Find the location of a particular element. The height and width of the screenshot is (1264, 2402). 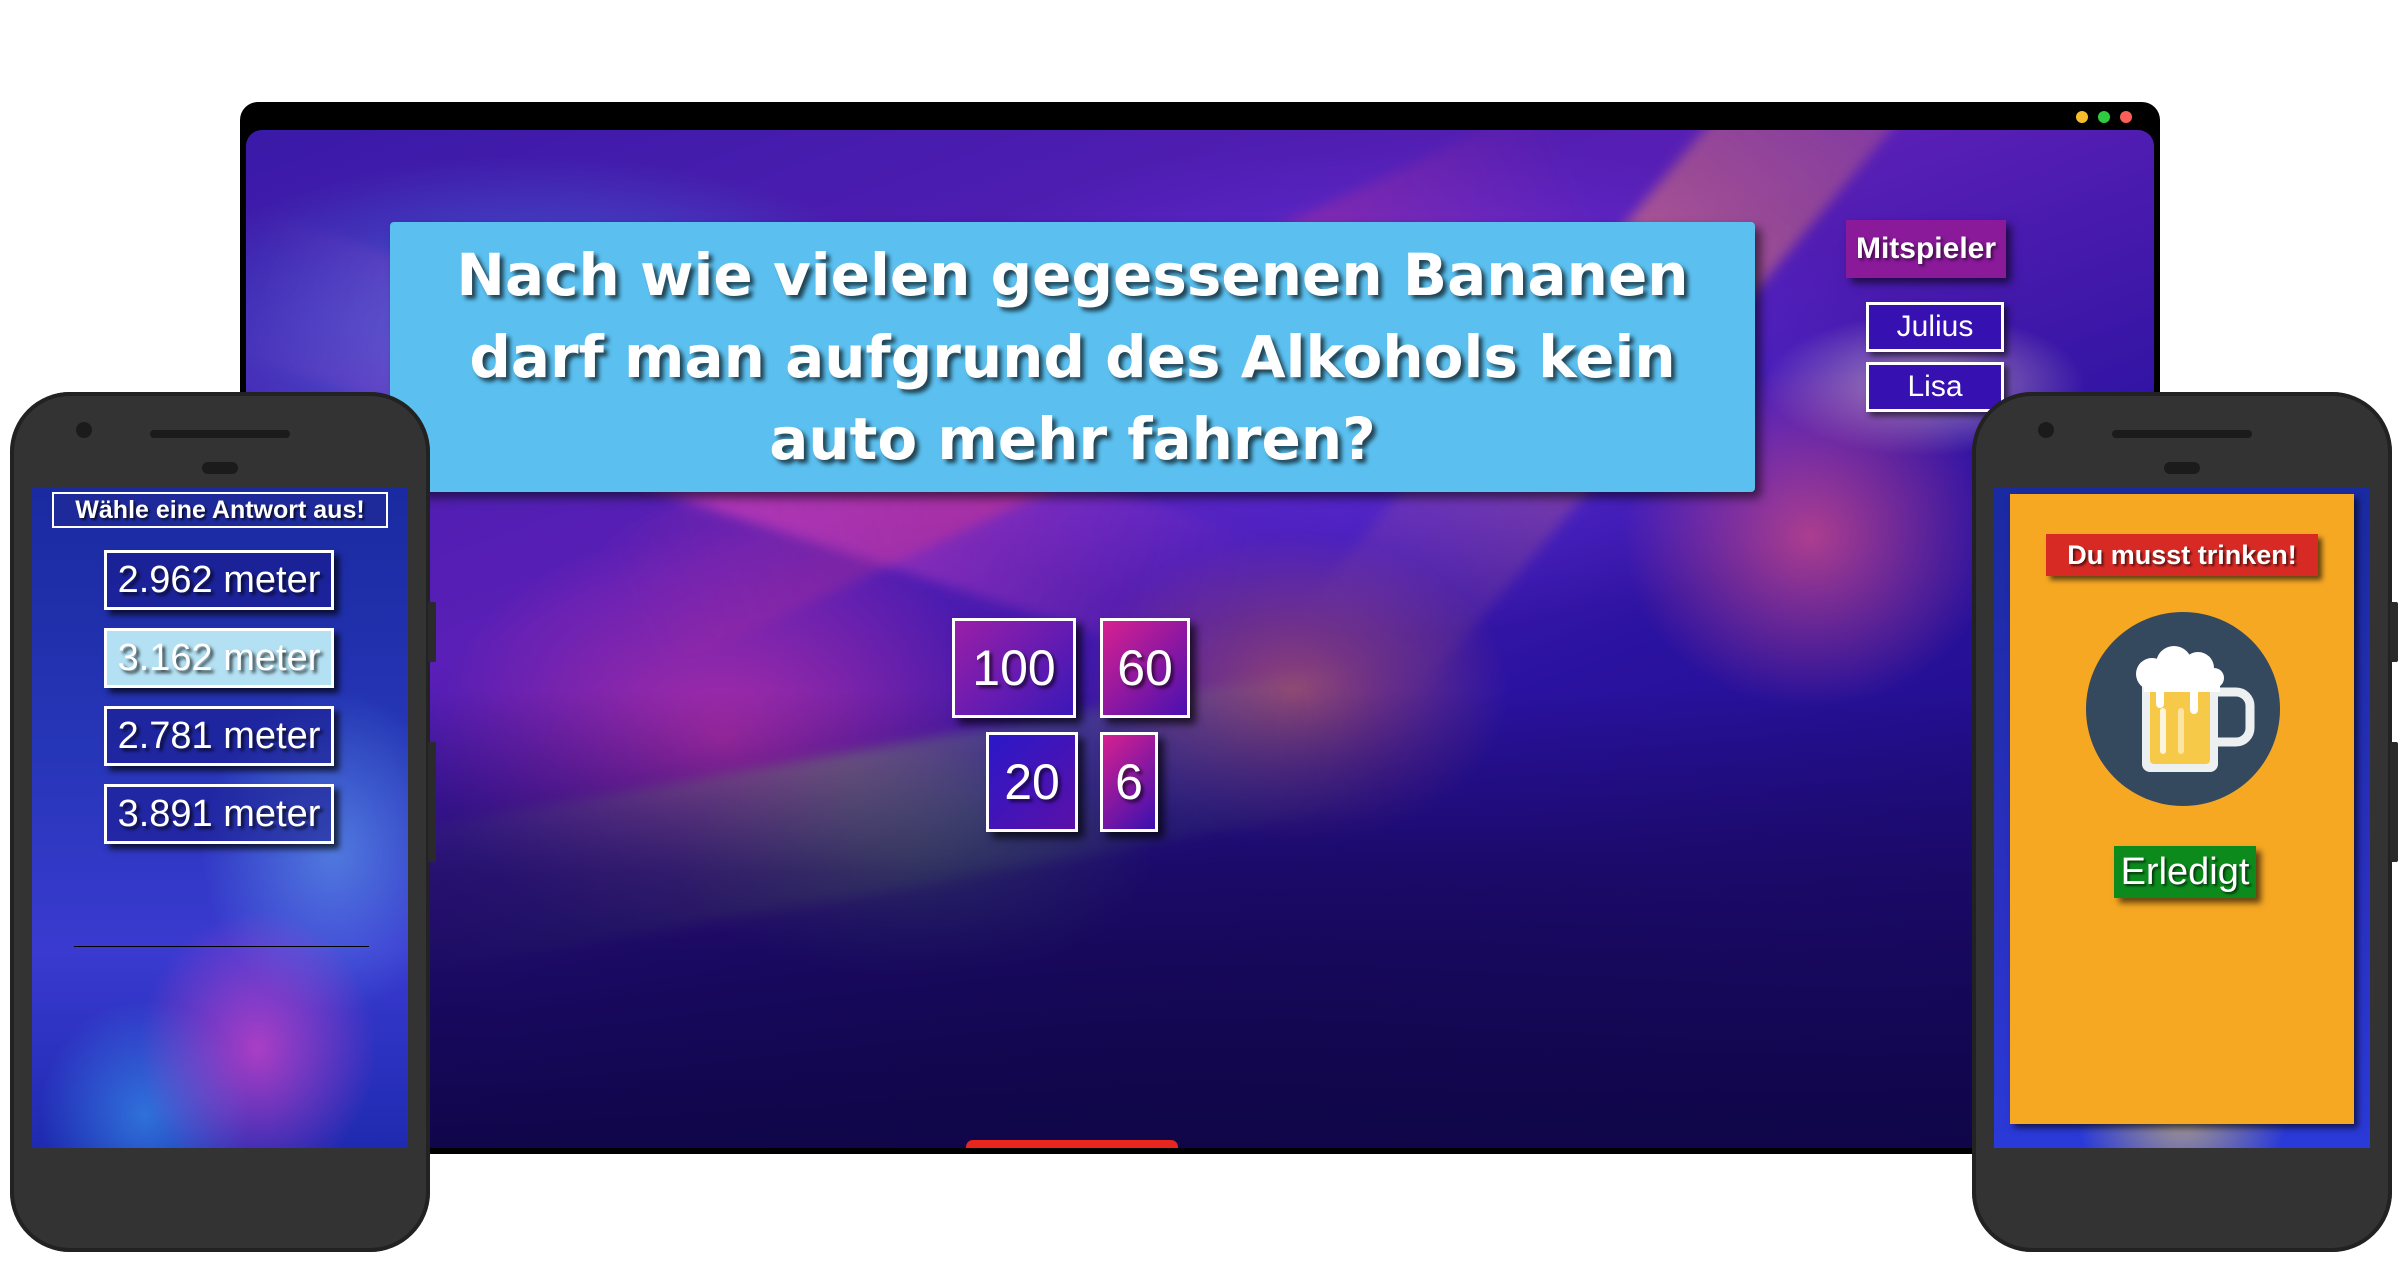

right-phone-screen: Du musst trinken! Erledigt is located at coordinates (2182, 818).